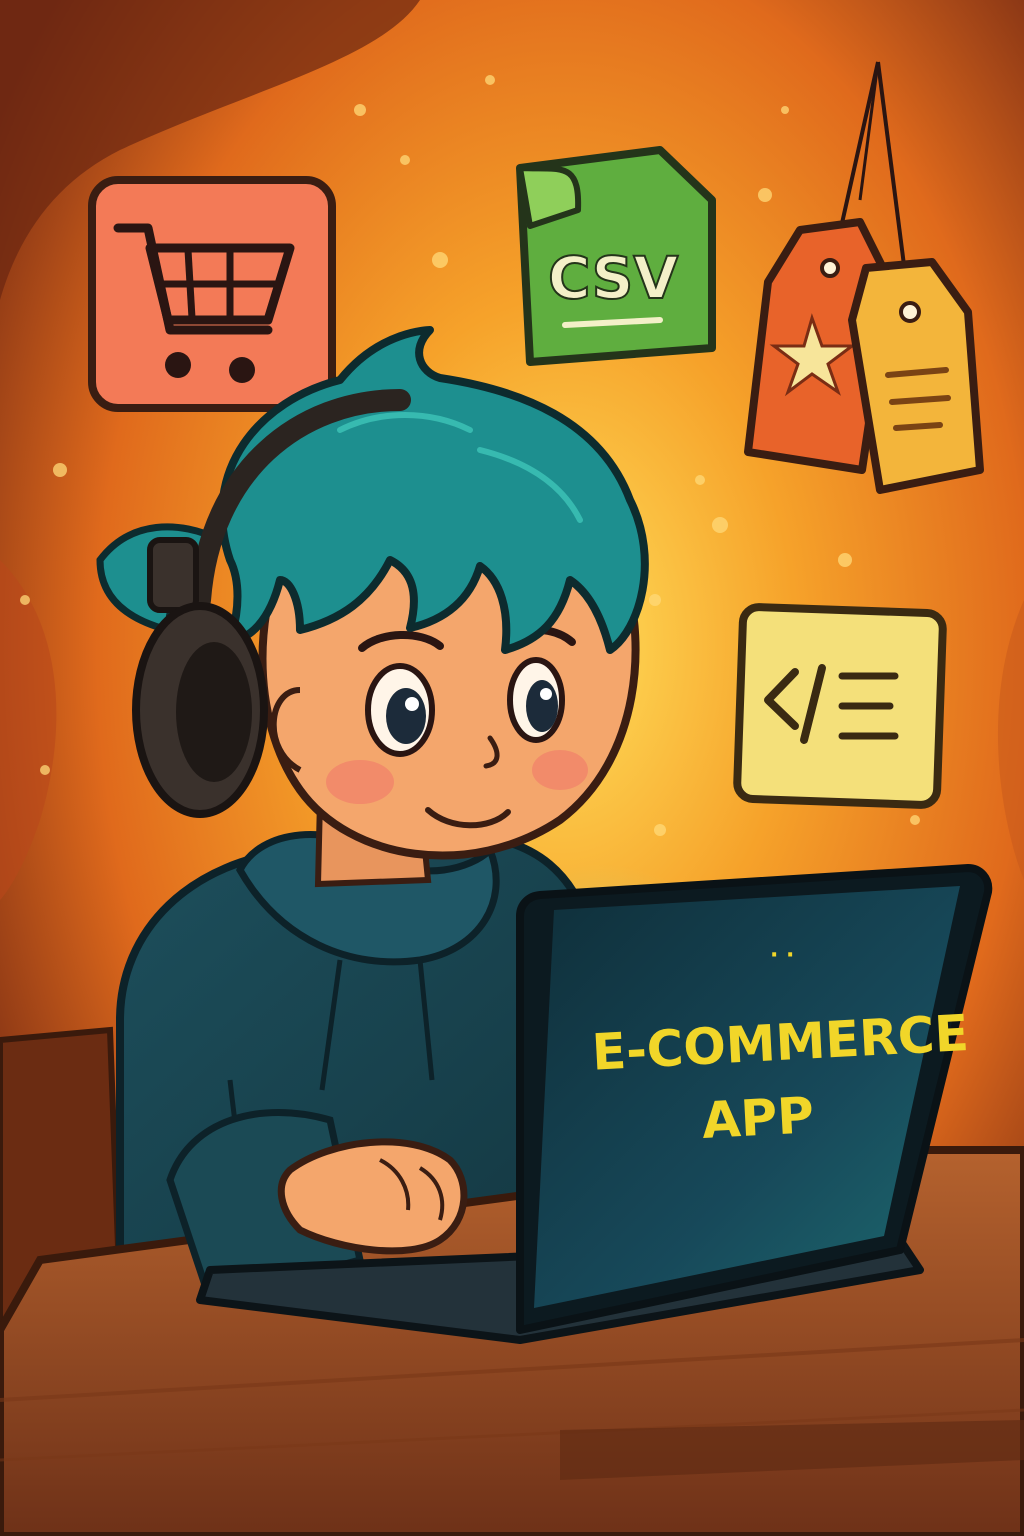  Describe the element at coordinates (372, 1196) in the screenshot. I see `hand` at that location.